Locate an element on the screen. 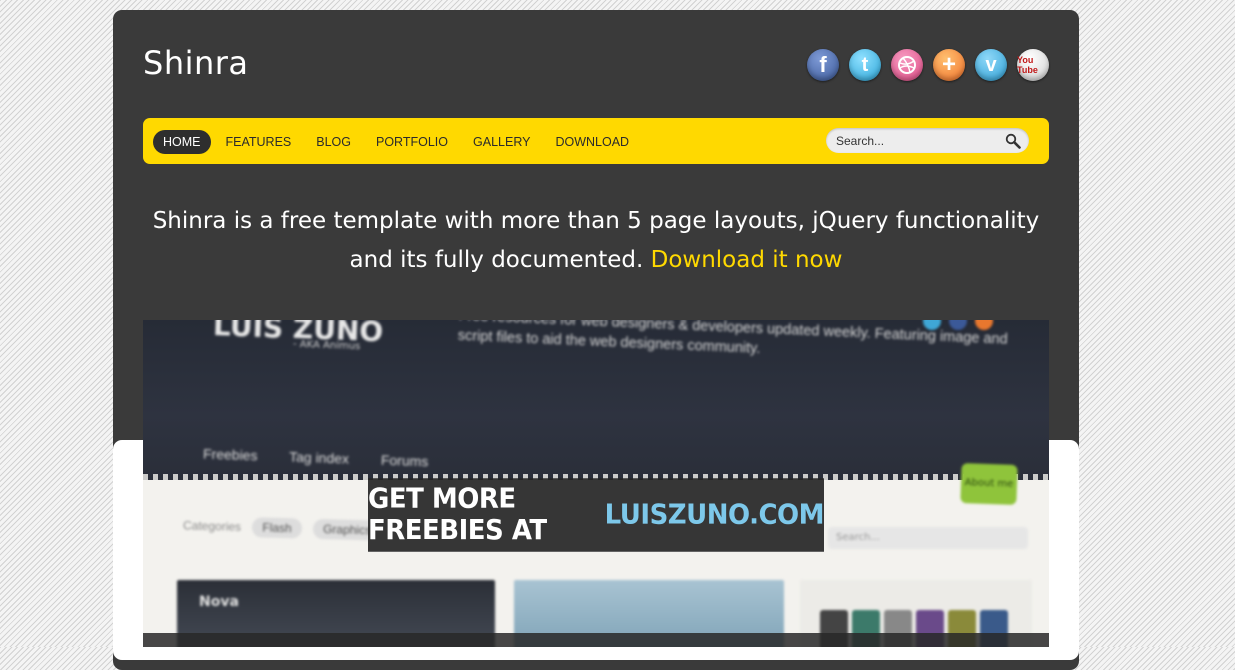 This screenshot has width=1235, height=670. nav-features: FEATURES is located at coordinates (259, 142).